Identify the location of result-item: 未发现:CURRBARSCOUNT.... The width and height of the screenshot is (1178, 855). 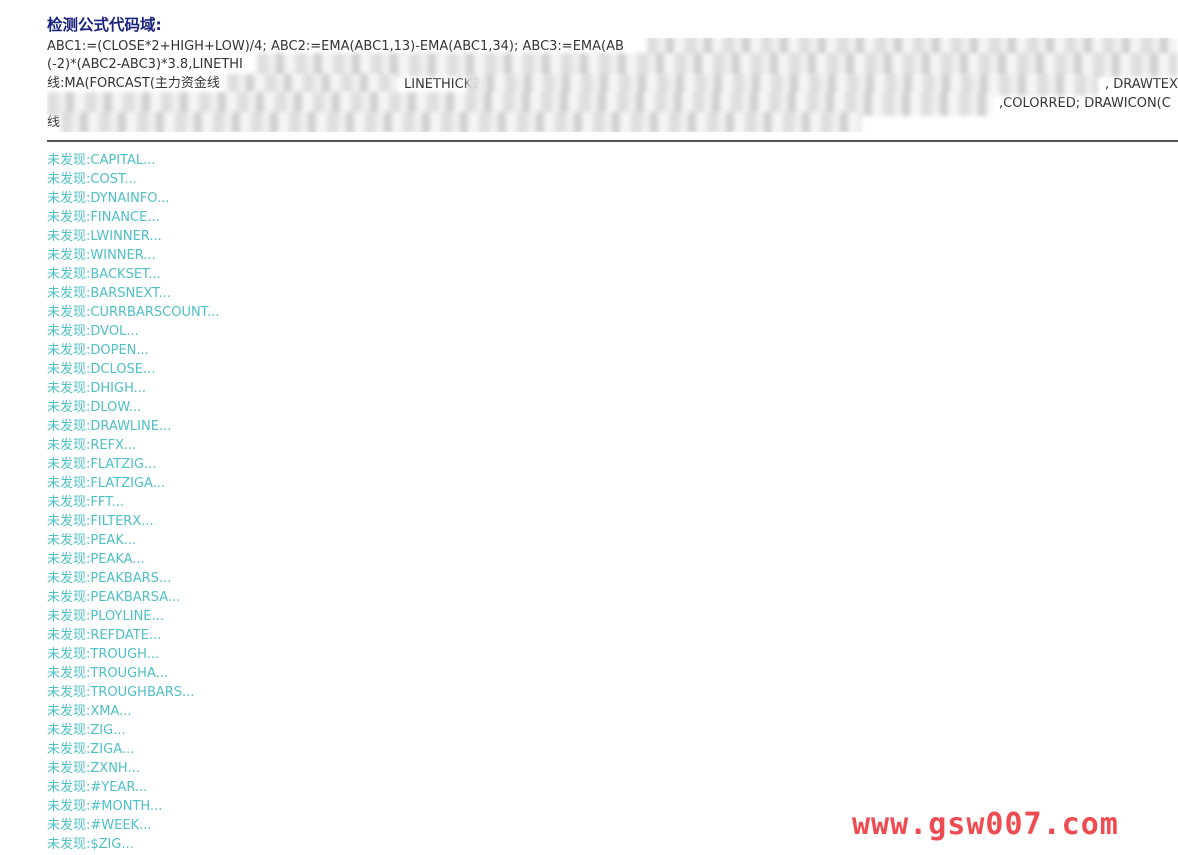
(133, 312).